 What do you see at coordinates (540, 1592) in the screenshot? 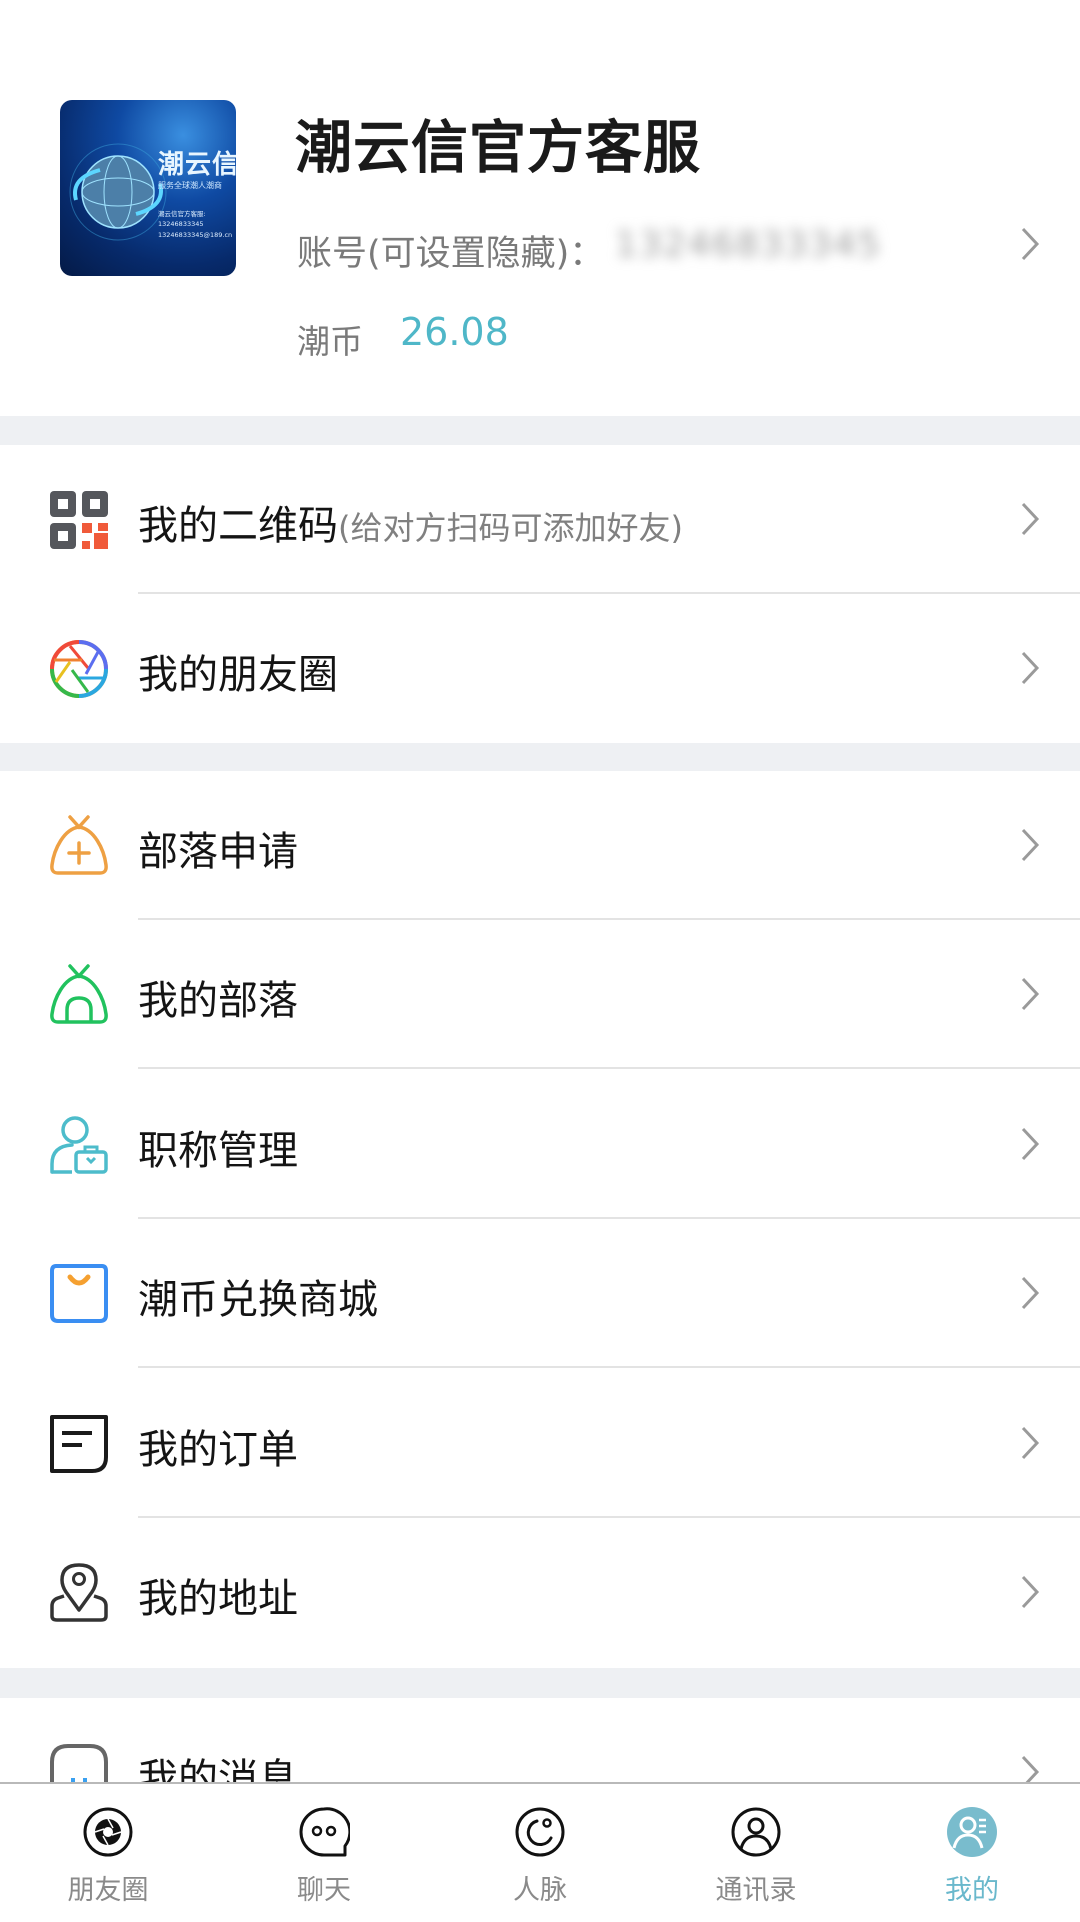
I see `menu-item-my-address: 我的地址` at bounding box center [540, 1592].